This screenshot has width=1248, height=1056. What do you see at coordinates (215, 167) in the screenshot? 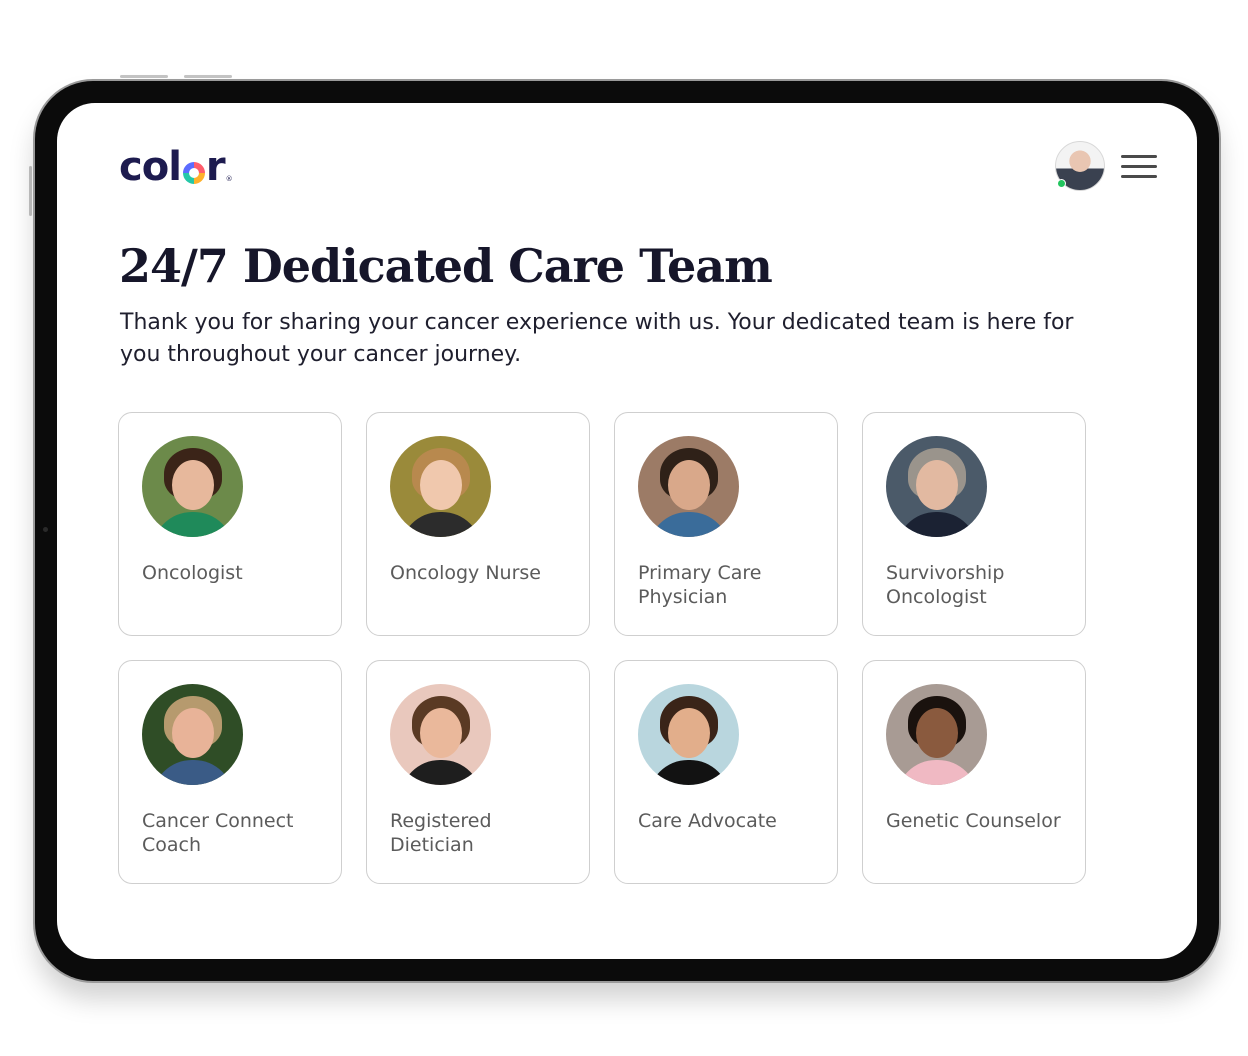
I see `logo-text-right: r` at bounding box center [215, 167].